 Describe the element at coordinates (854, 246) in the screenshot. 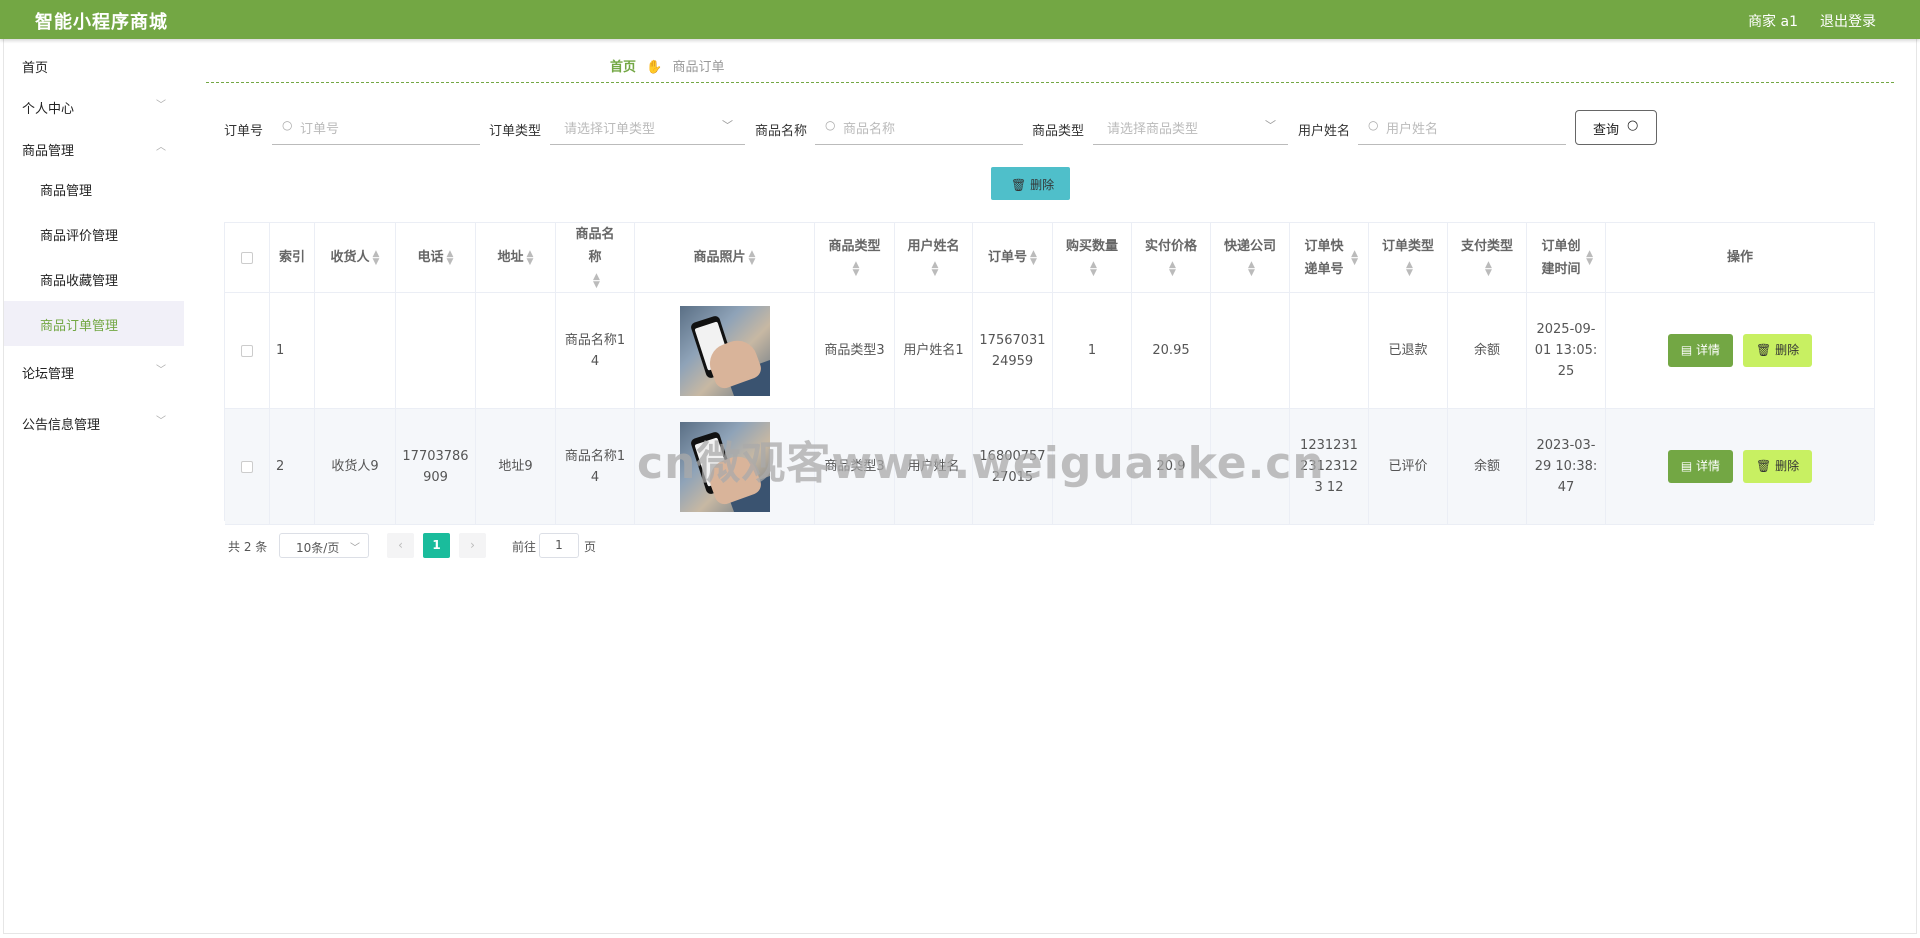

I see `header-label: 商品类型` at that location.